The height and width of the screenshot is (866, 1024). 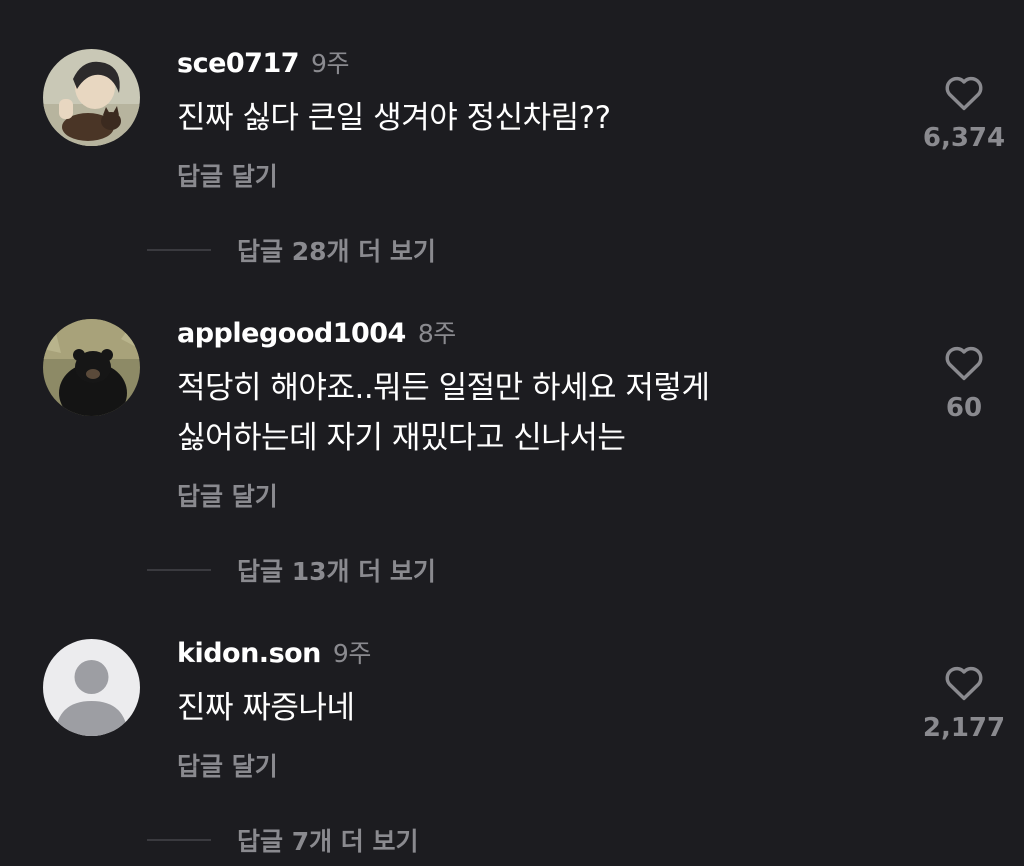 I want to click on comment-line: 적당히 해야죠..뭐든 일절만 하세요 저렇게, so click(x=443, y=388).